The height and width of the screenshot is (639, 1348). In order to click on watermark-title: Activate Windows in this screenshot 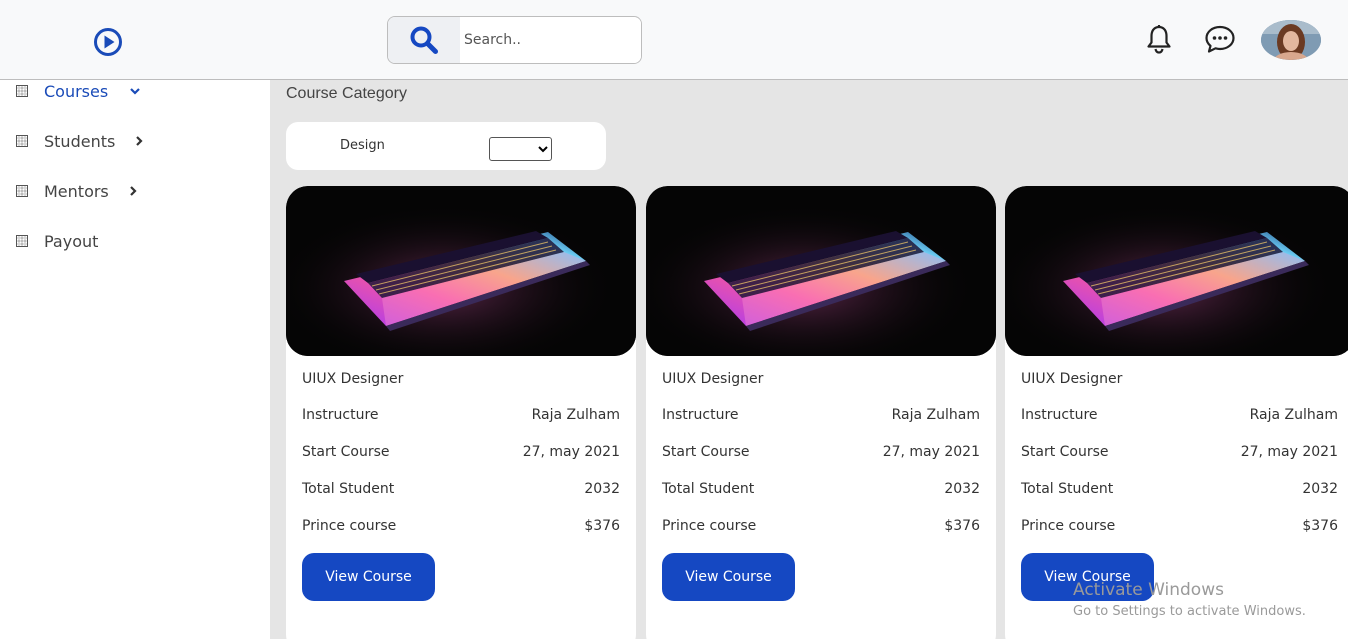, I will do `click(1148, 590)`.